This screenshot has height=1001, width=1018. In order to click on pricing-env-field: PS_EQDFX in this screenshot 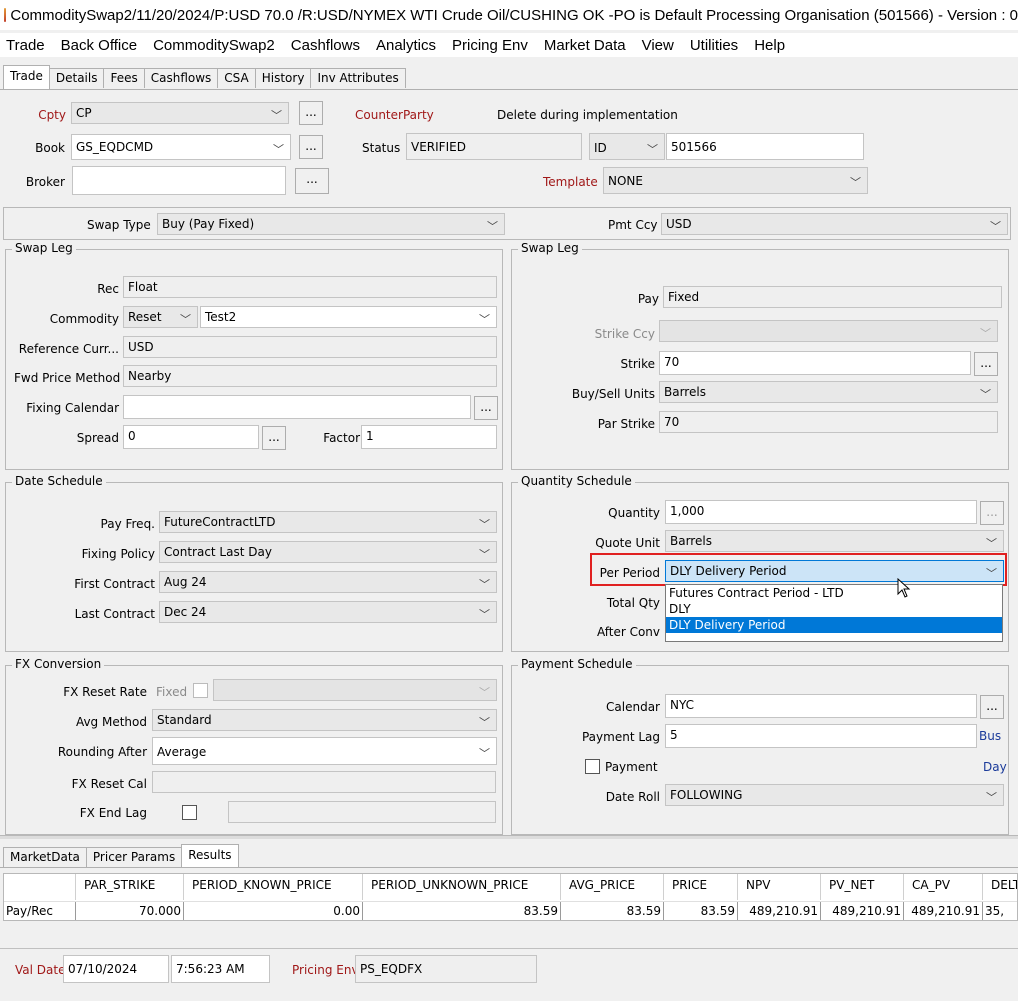, I will do `click(446, 969)`.